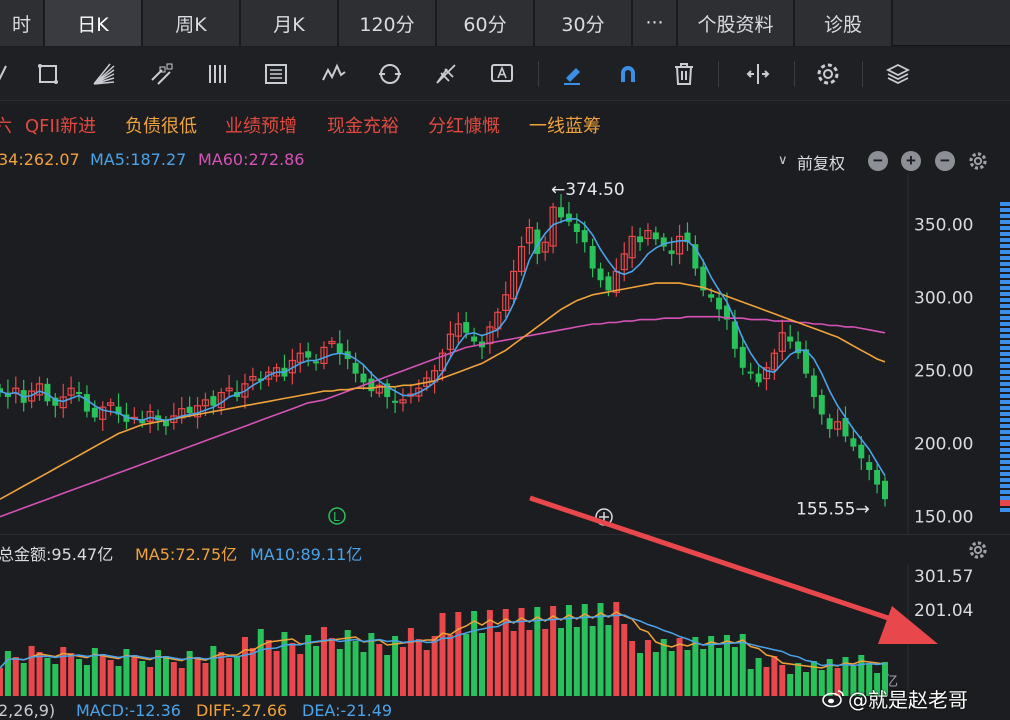 The image size is (1010, 720). I want to click on tab-2: 周K, so click(192, 23).